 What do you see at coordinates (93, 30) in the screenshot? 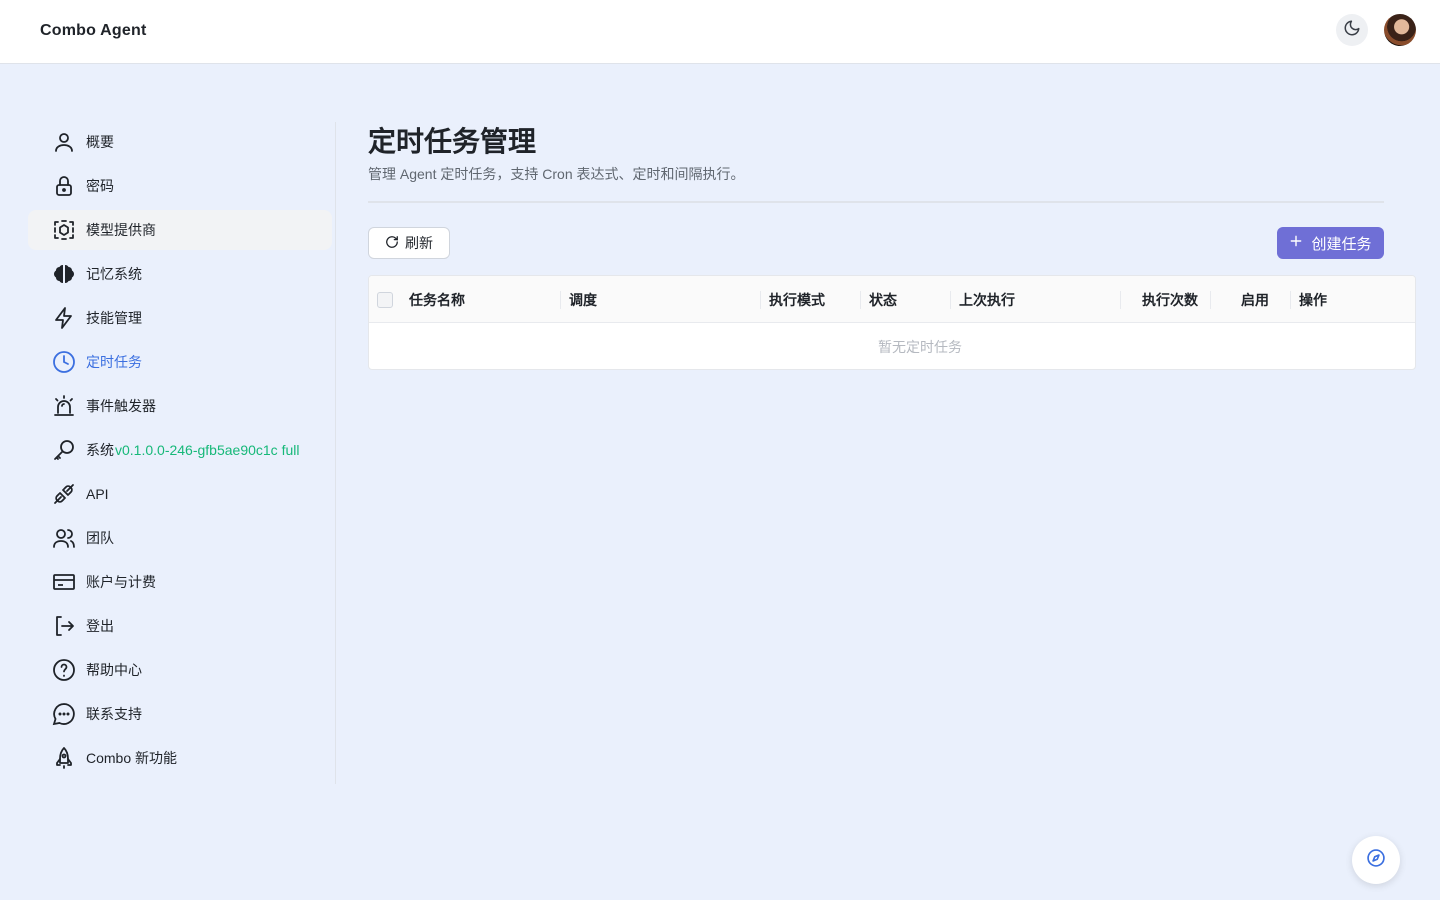
I see `app-title: Combo Agent` at bounding box center [93, 30].